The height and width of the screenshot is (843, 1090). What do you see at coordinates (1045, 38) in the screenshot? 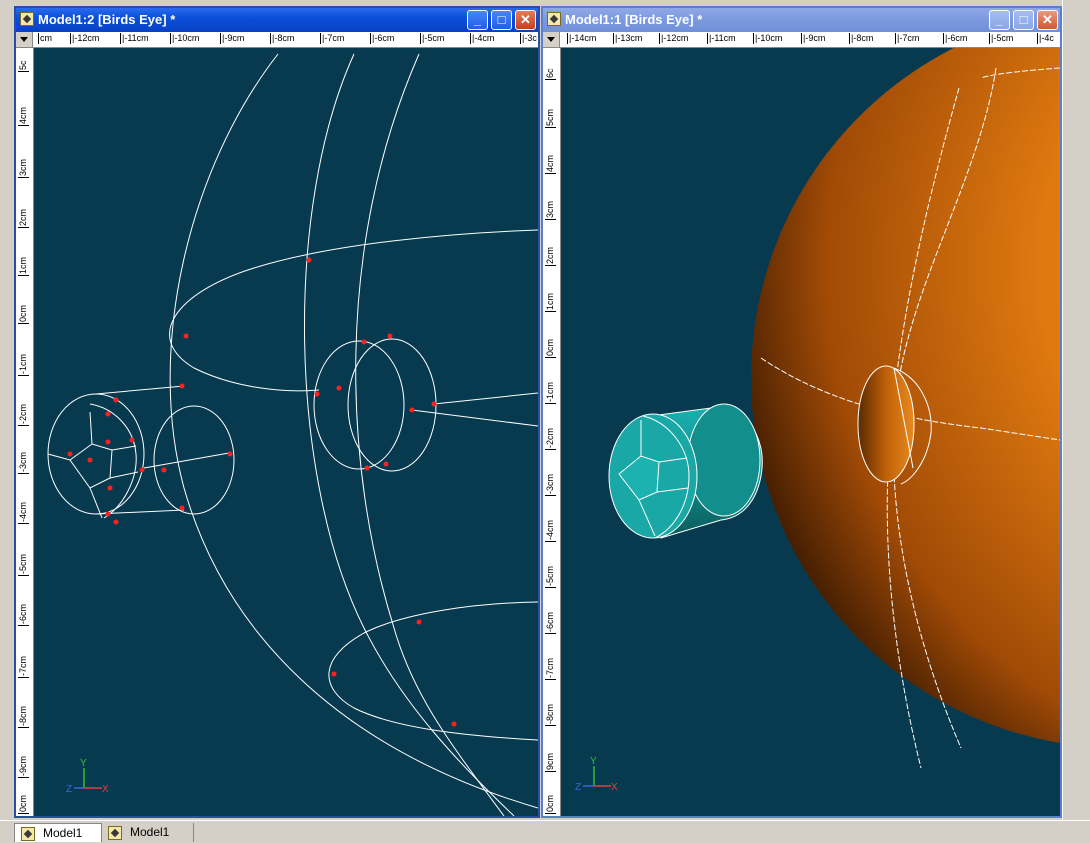
I see `ruler-label: |-4c` at bounding box center [1045, 38].